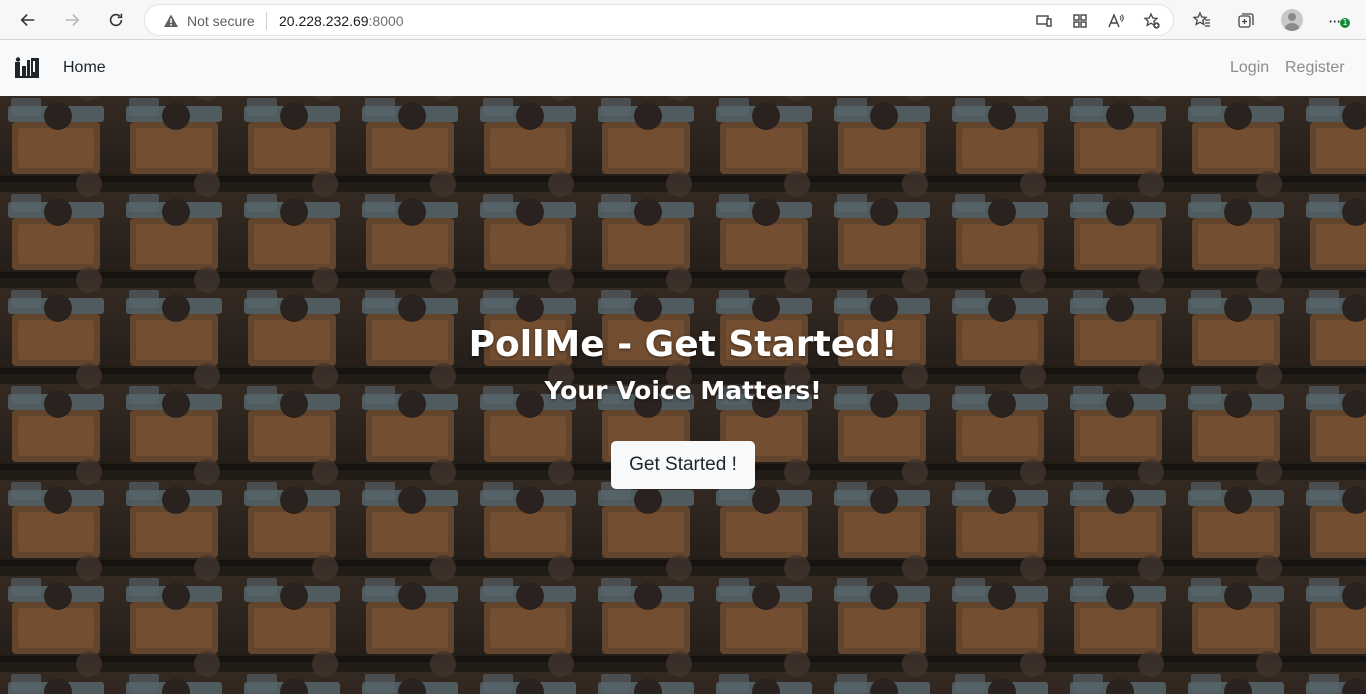 The height and width of the screenshot is (694, 1366). Describe the element at coordinates (1080, 21) in the screenshot. I see `apps-icon` at that location.